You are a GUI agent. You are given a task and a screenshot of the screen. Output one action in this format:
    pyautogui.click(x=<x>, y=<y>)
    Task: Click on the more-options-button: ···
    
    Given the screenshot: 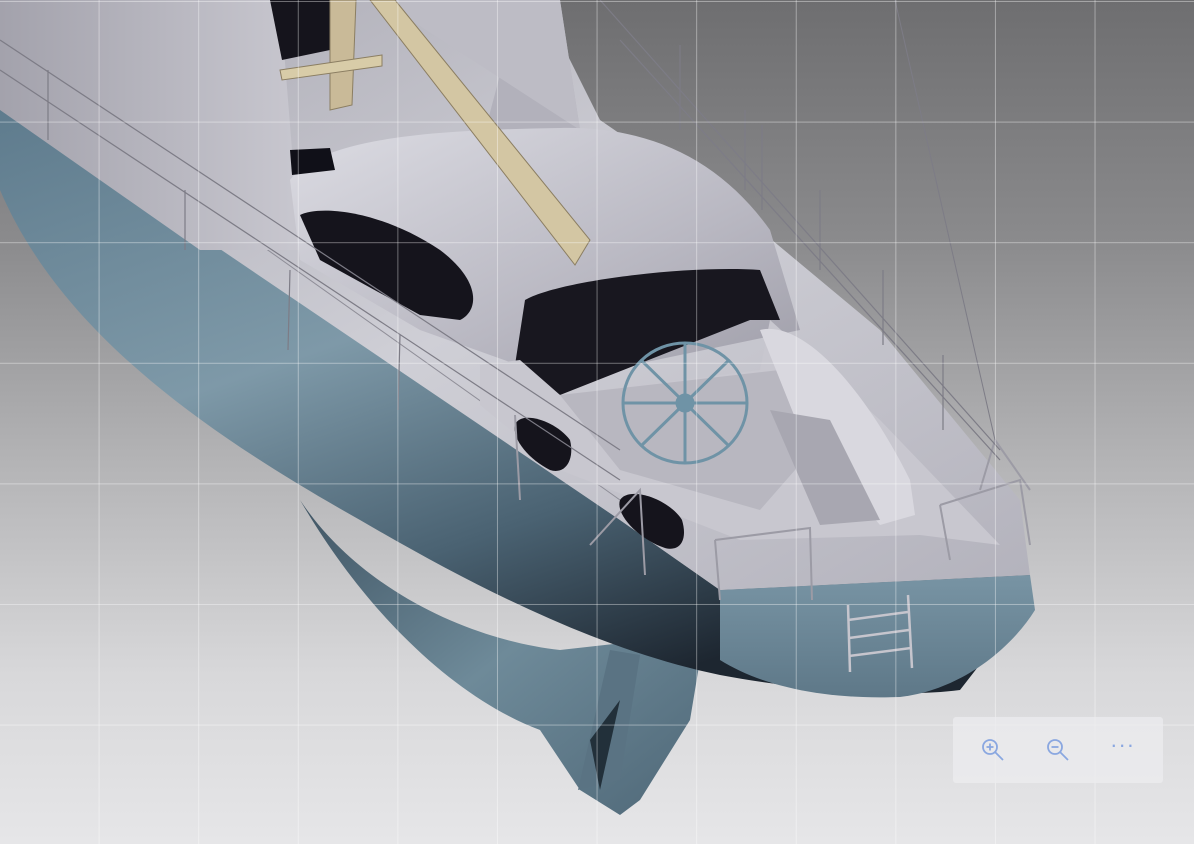 What is the action you would take?
    pyautogui.click(x=1123, y=750)
    